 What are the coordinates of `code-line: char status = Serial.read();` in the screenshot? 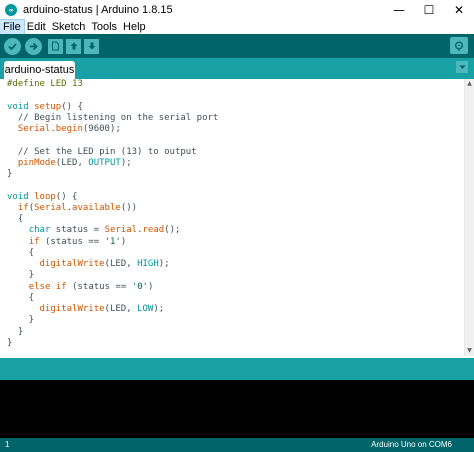 It's located at (112, 230).